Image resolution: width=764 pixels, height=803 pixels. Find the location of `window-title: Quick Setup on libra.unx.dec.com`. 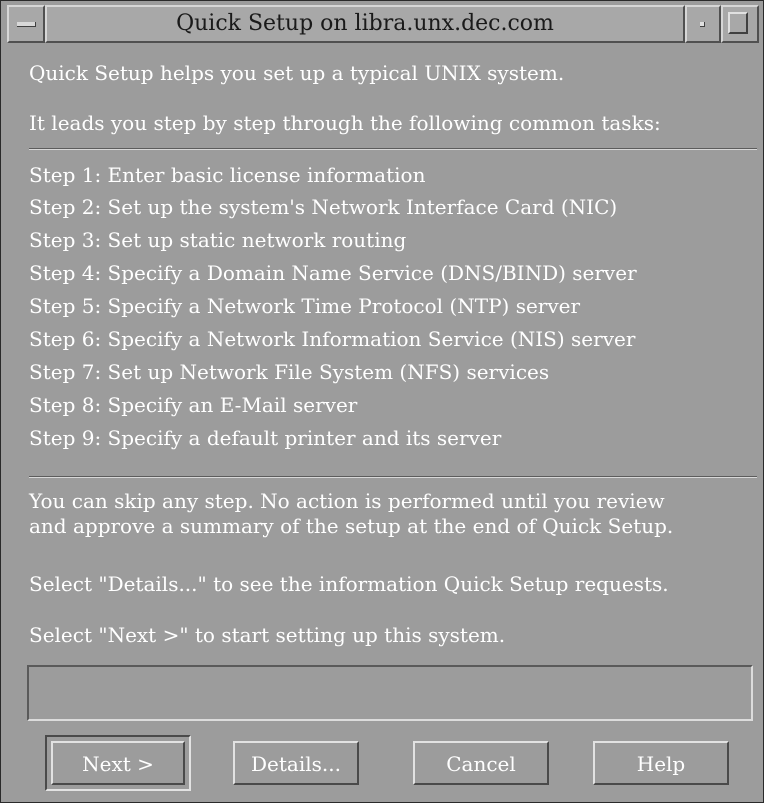

window-title: Quick Setup on libra.unx.dec.com is located at coordinates (365, 24).